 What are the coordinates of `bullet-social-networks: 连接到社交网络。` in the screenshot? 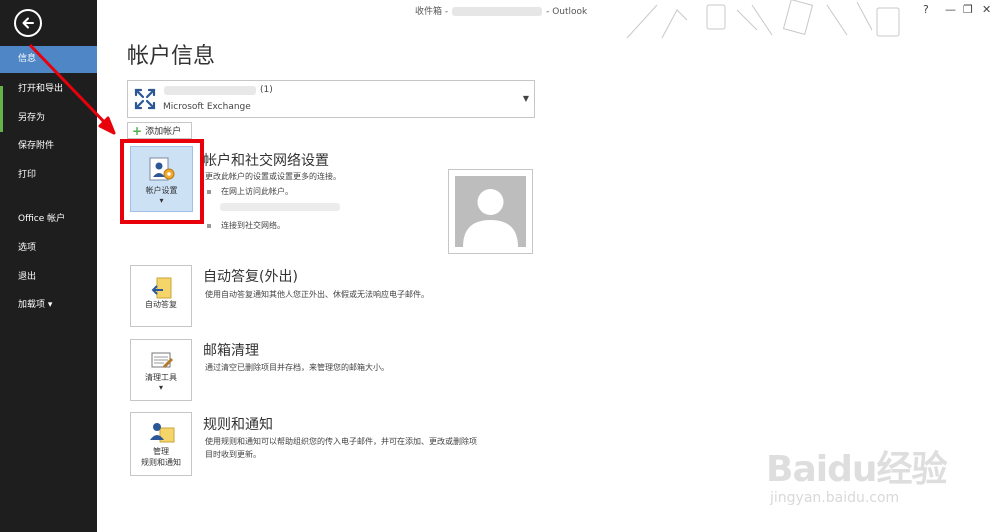 It's located at (246, 225).